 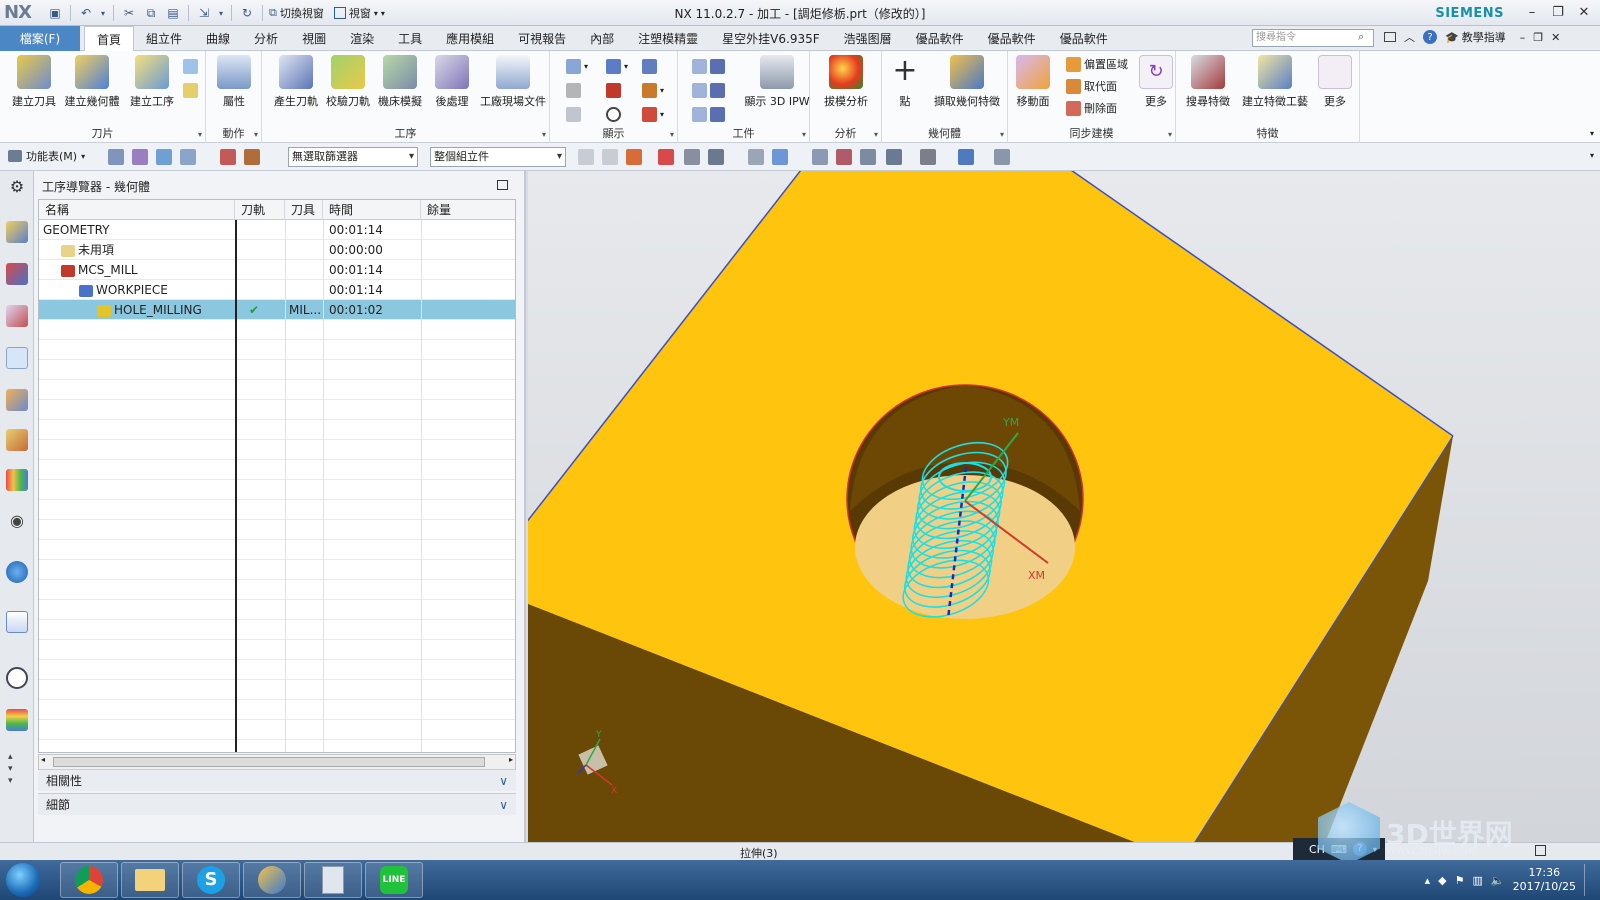 What do you see at coordinates (17, 358) in the screenshot?
I see `operation-navigator-icon` at bounding box center [17, 358].